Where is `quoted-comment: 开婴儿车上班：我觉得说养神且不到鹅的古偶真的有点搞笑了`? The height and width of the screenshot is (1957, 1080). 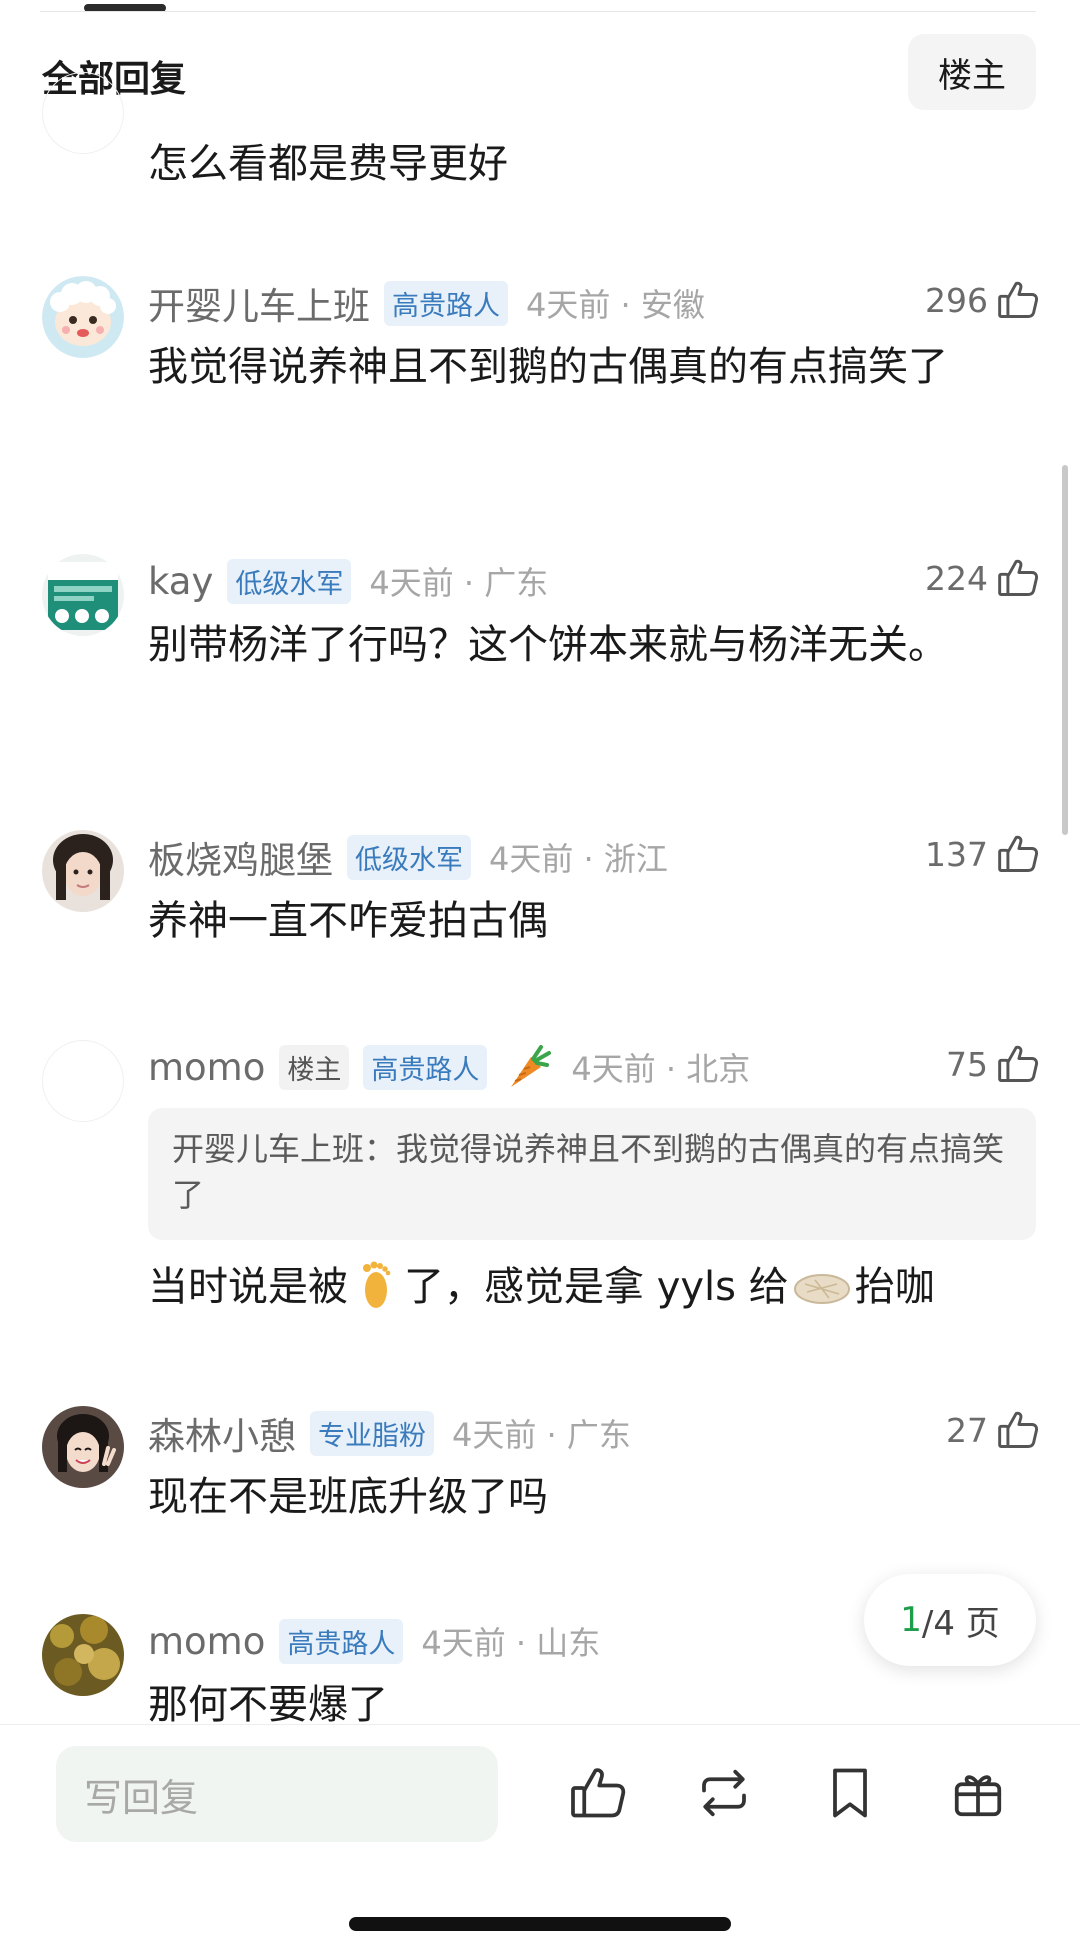
quoted-comment: 开婴儿车上班：我觉得说养神且不到鹅的古偶真的有点搞笑了 is located at coordinates (592, 1174).